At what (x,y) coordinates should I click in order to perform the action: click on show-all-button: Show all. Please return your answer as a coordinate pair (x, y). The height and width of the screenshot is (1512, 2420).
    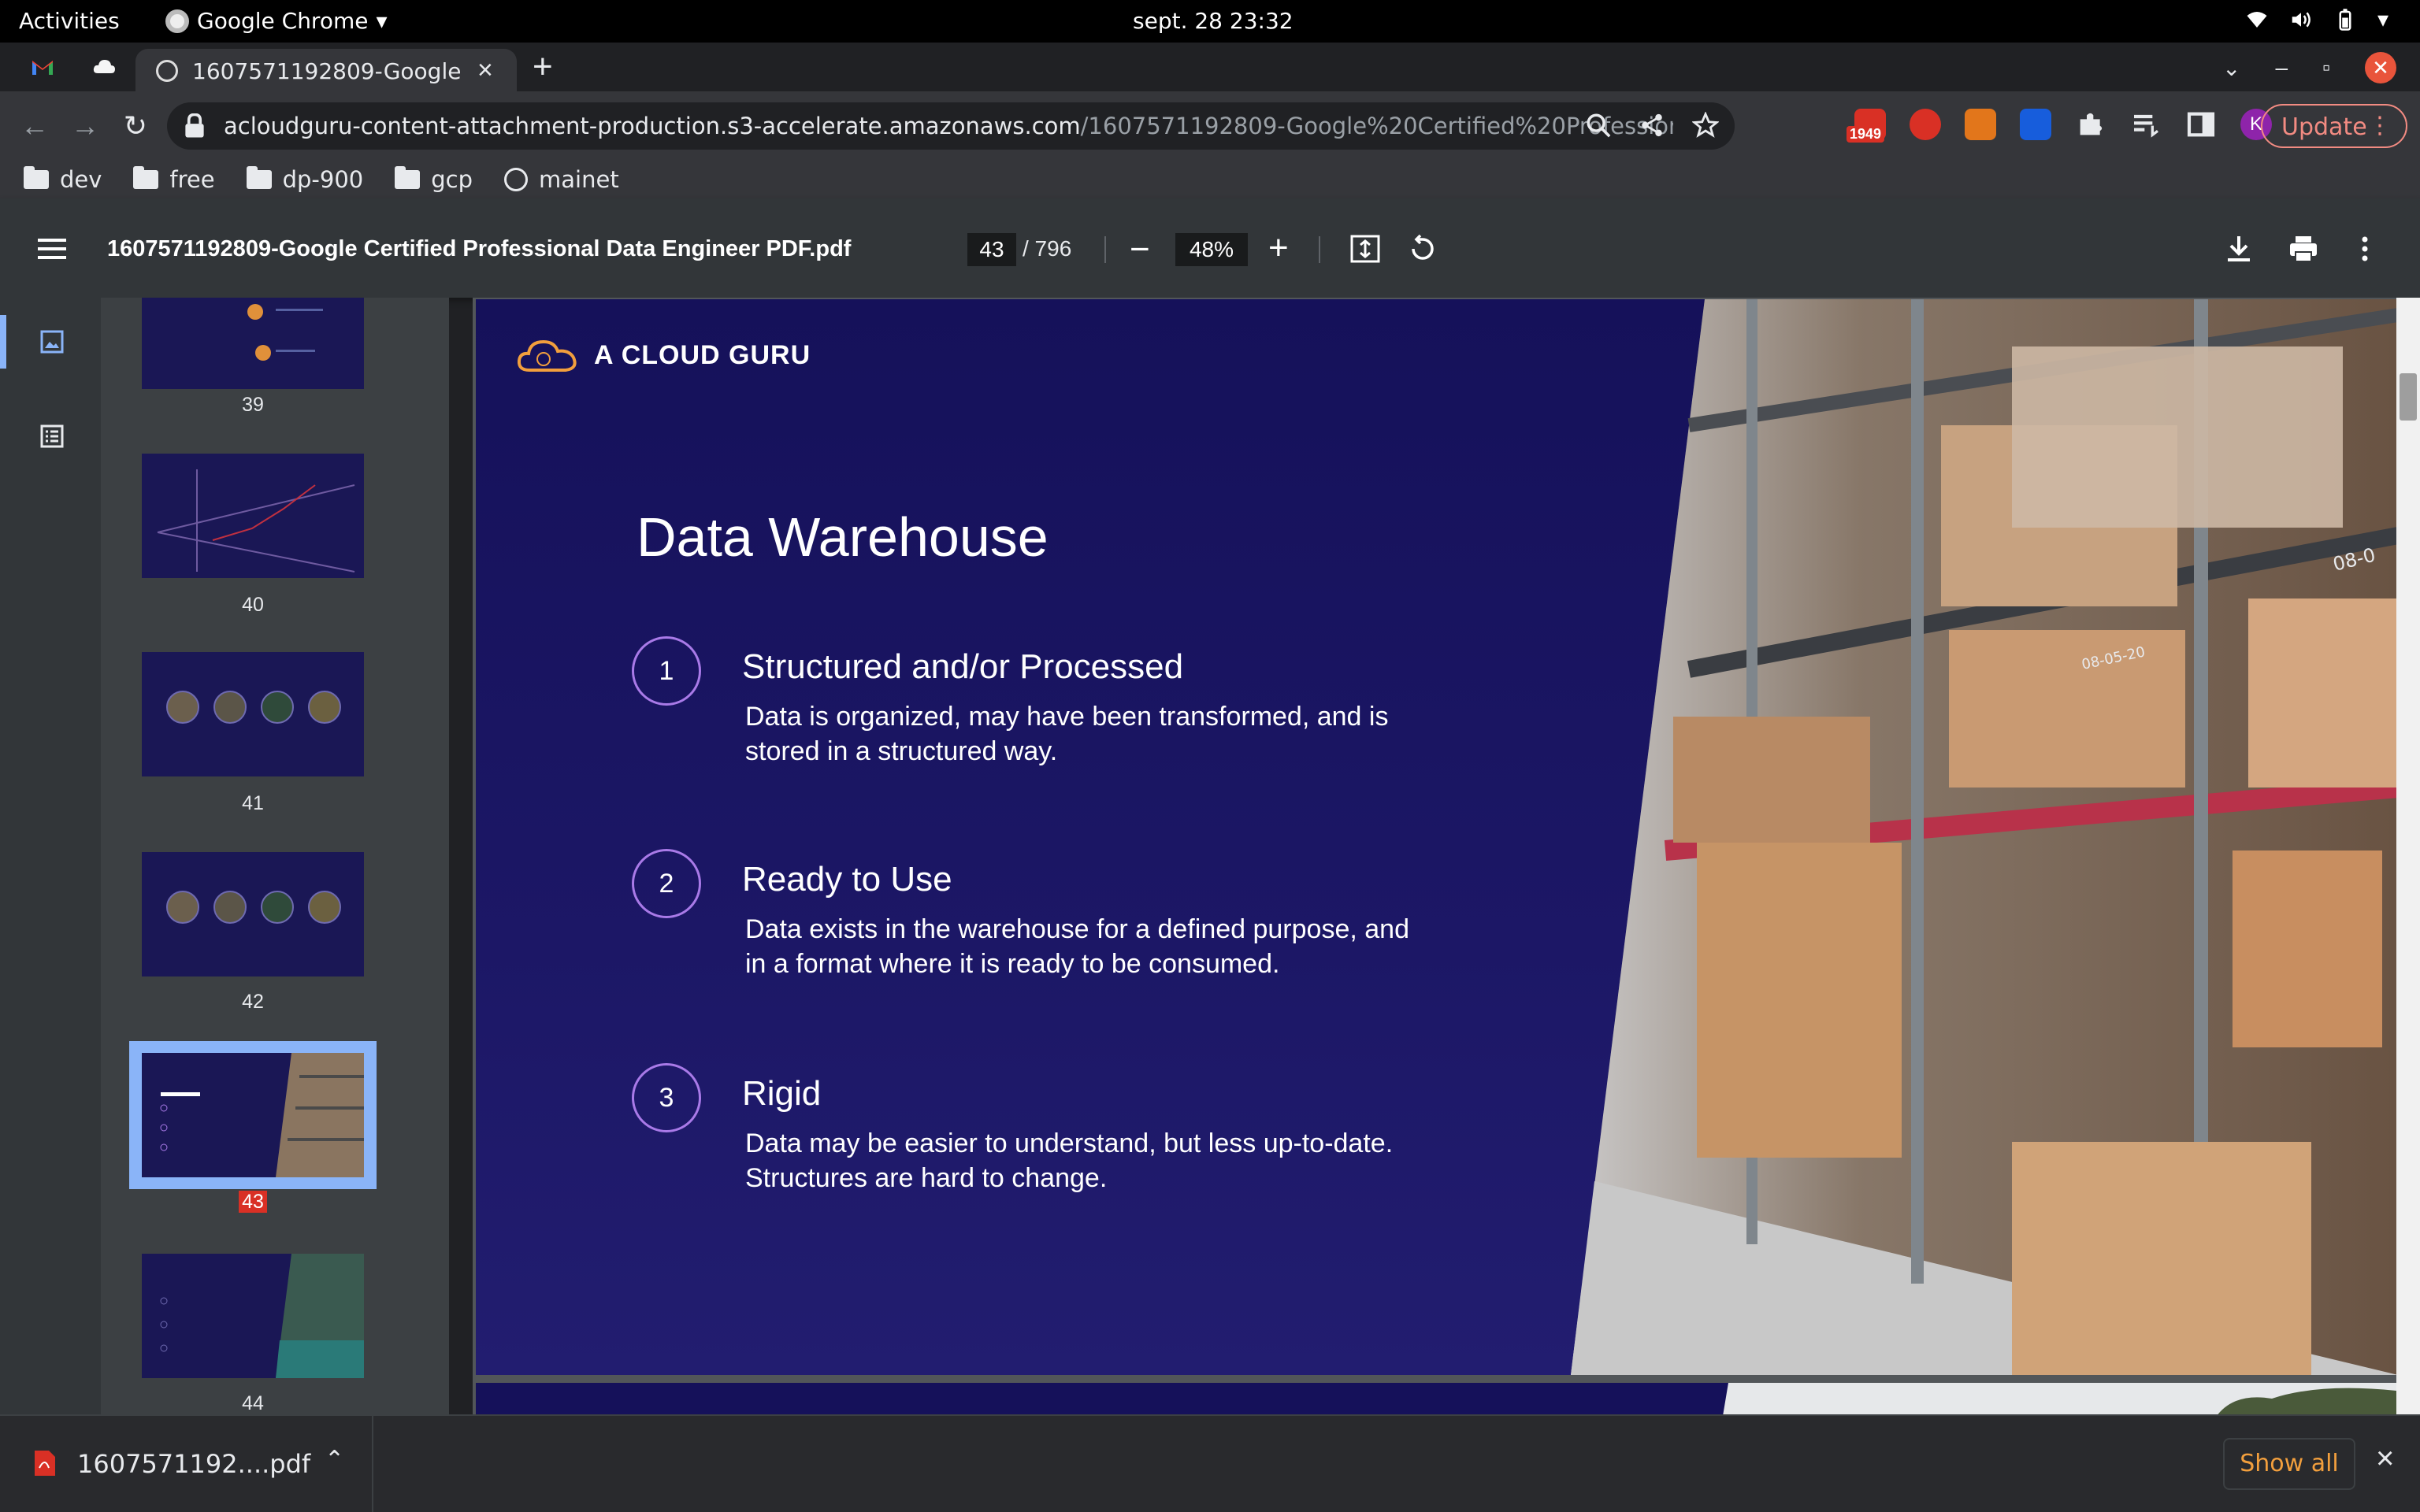
    Looking at the image, I should click on (2289, 1464).